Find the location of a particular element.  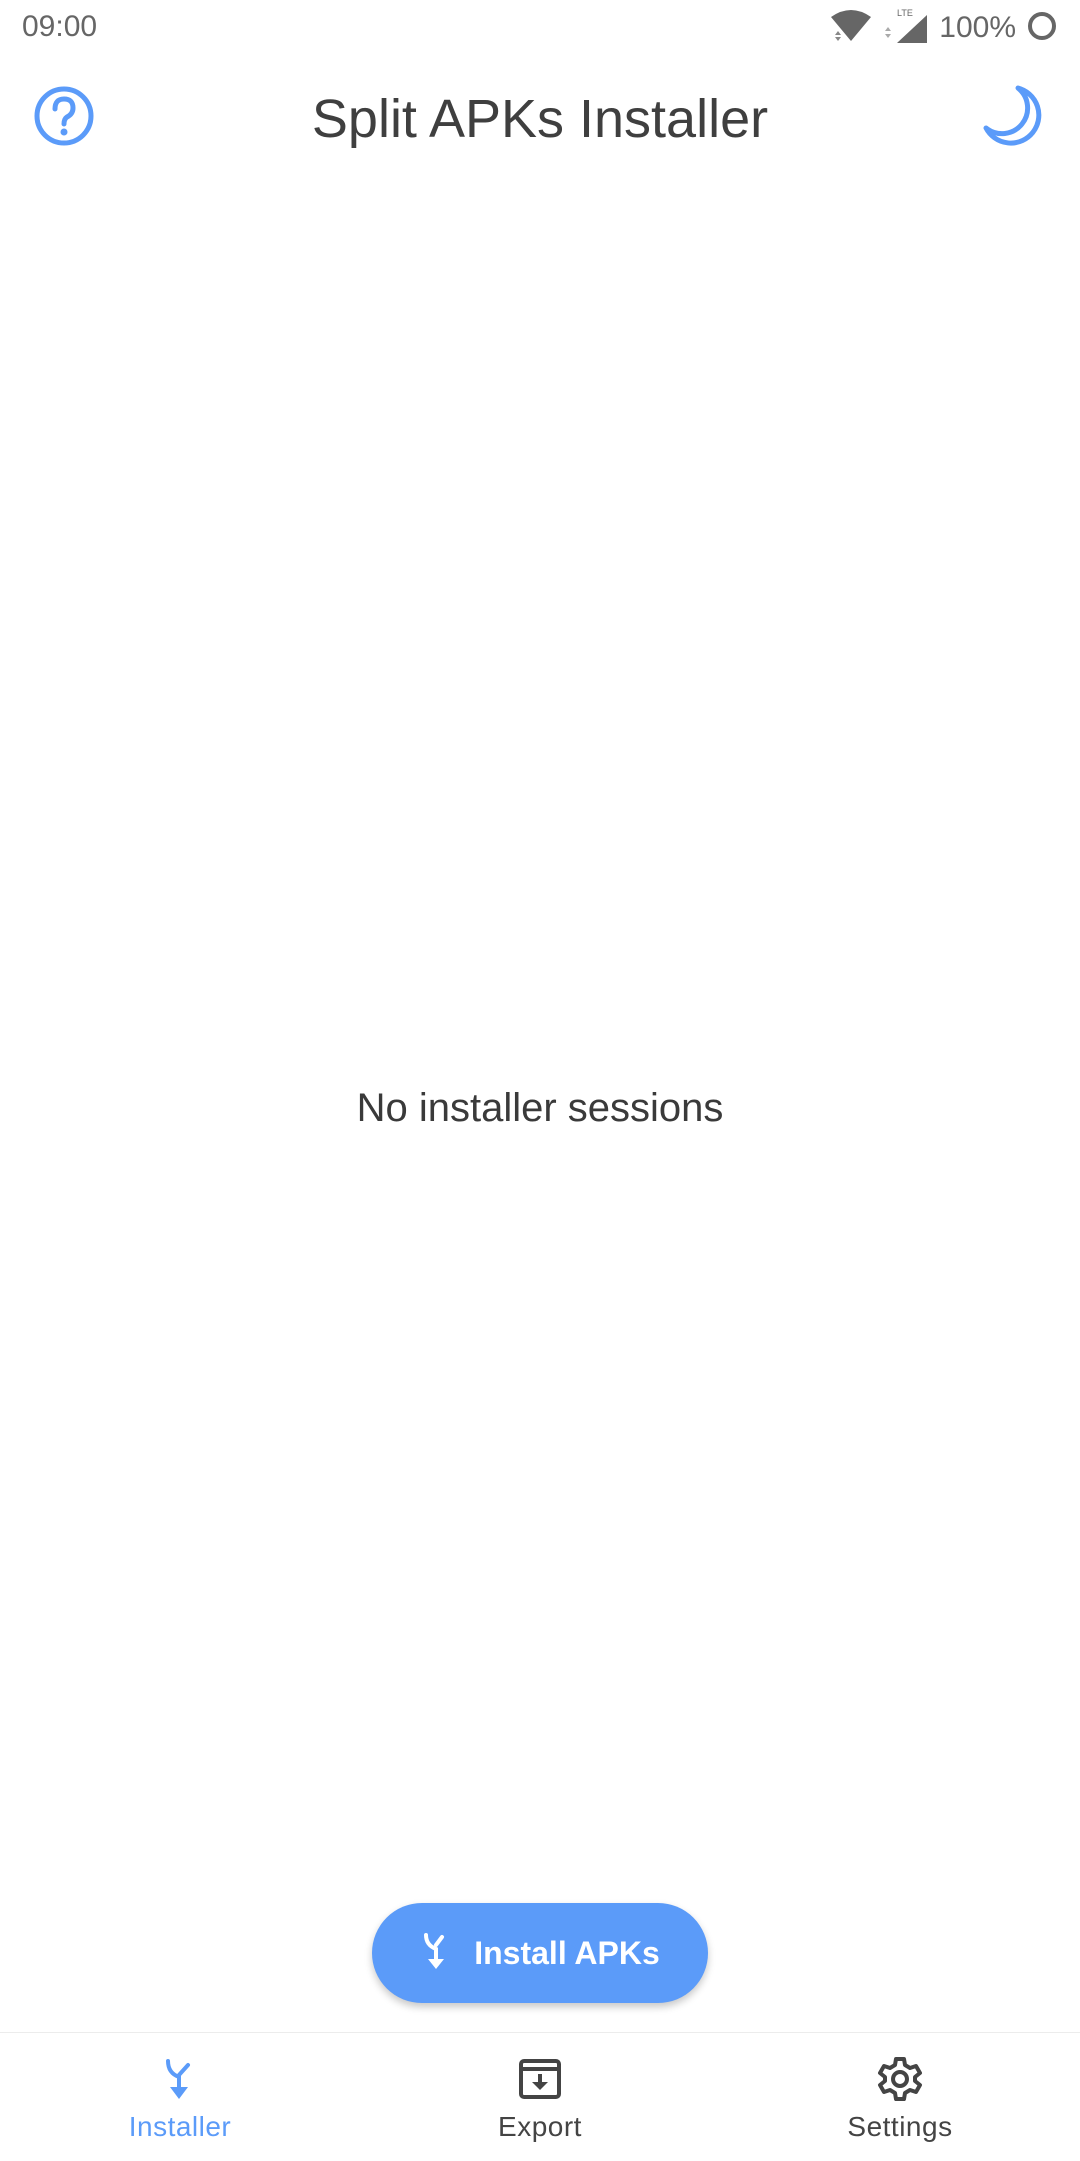

page-title: Split APKs Installer is located at coordinates (540, 119).